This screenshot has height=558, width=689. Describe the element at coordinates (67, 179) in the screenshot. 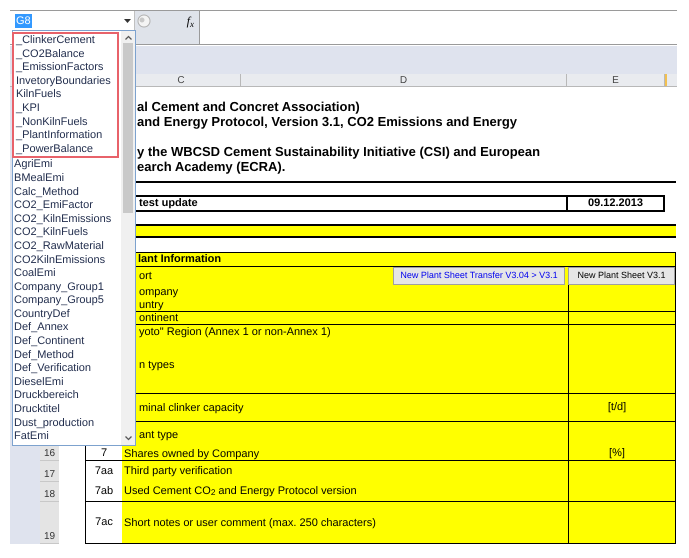

I see `list-item: BMealEmi` at that location.